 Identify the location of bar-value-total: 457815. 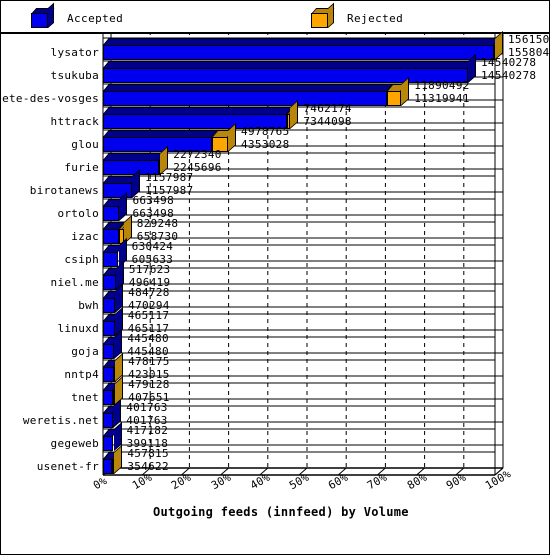
(148, 453).